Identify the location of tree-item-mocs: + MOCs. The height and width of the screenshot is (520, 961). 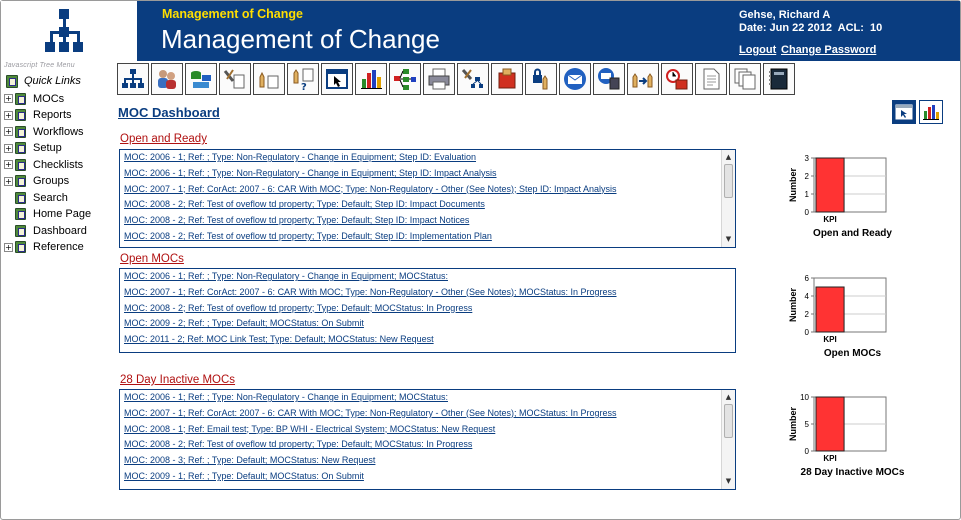
(58, 99).